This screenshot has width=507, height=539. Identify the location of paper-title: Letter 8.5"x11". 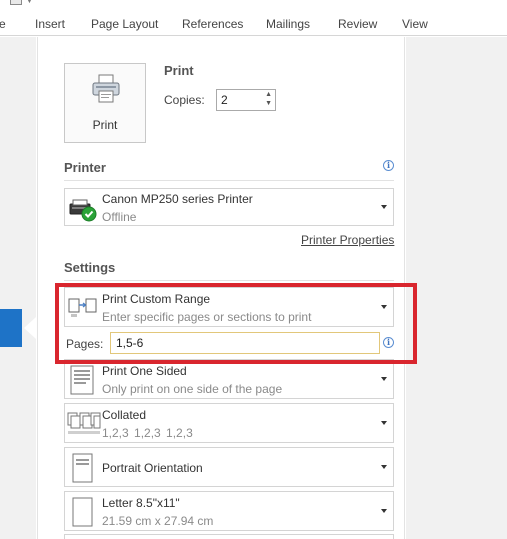
(141, 503).